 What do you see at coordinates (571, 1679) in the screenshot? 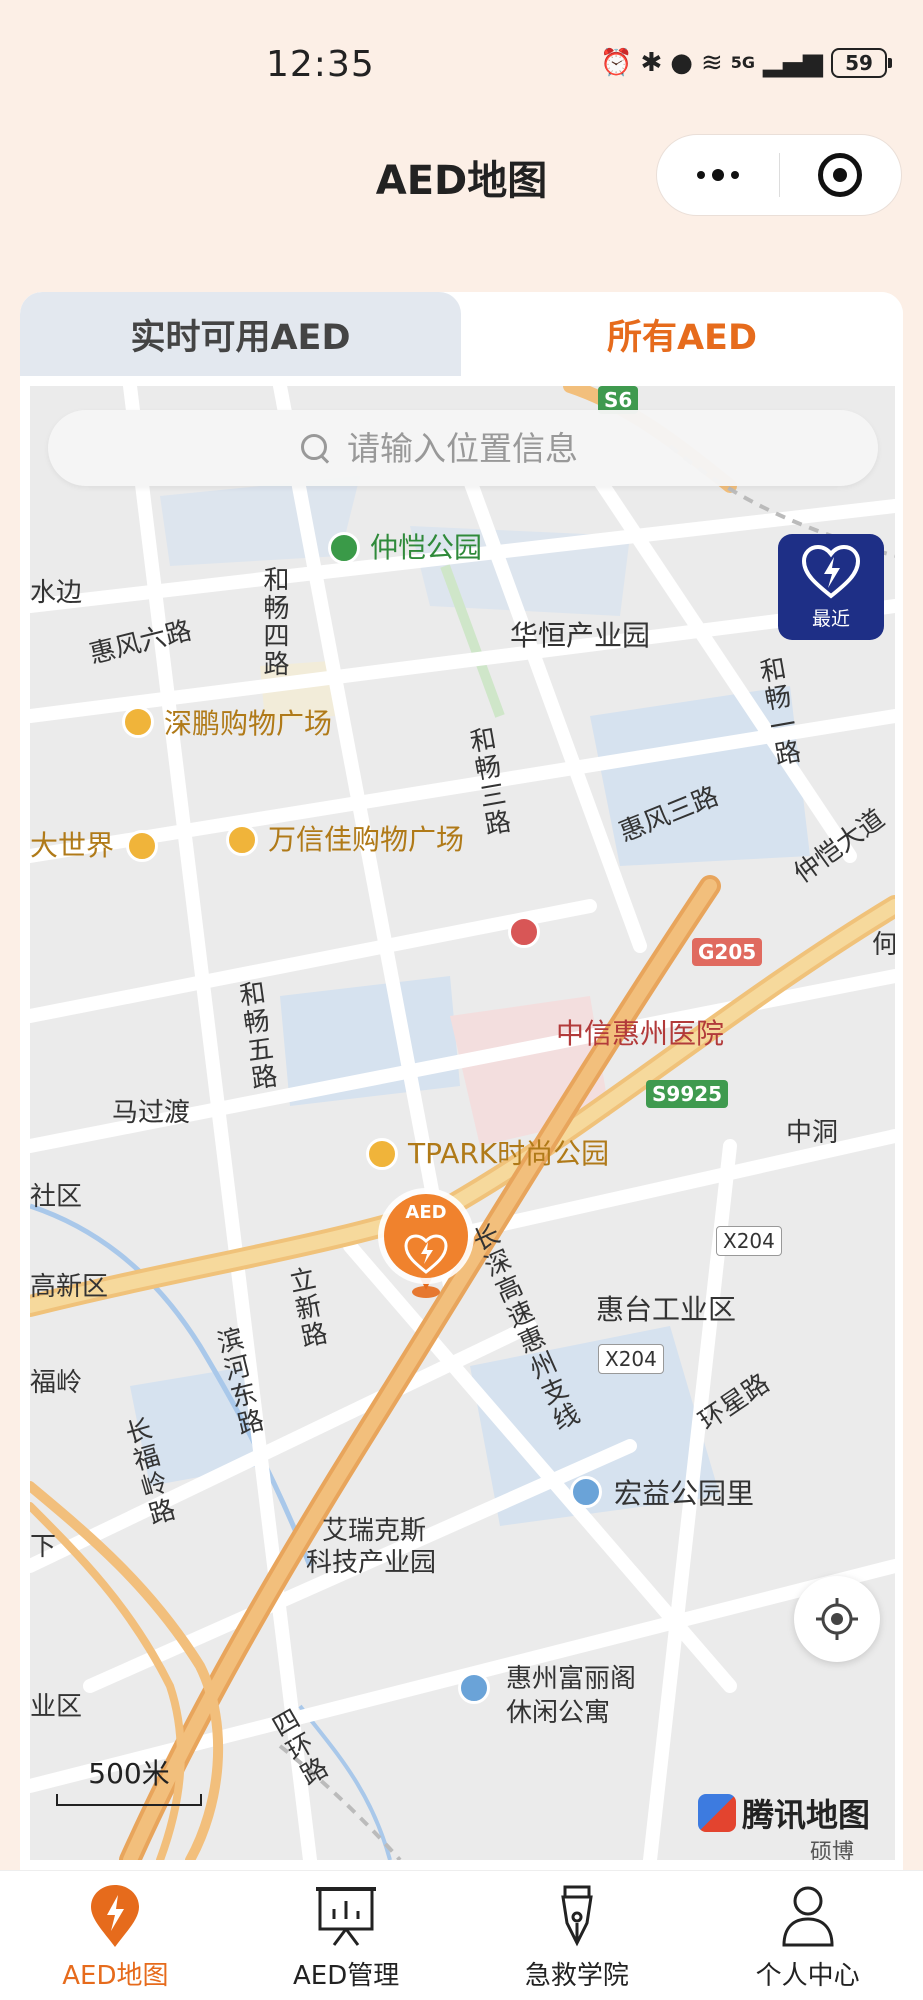
I see `map-label: 惠州富丽阁` at bounding box center [571, 1679].